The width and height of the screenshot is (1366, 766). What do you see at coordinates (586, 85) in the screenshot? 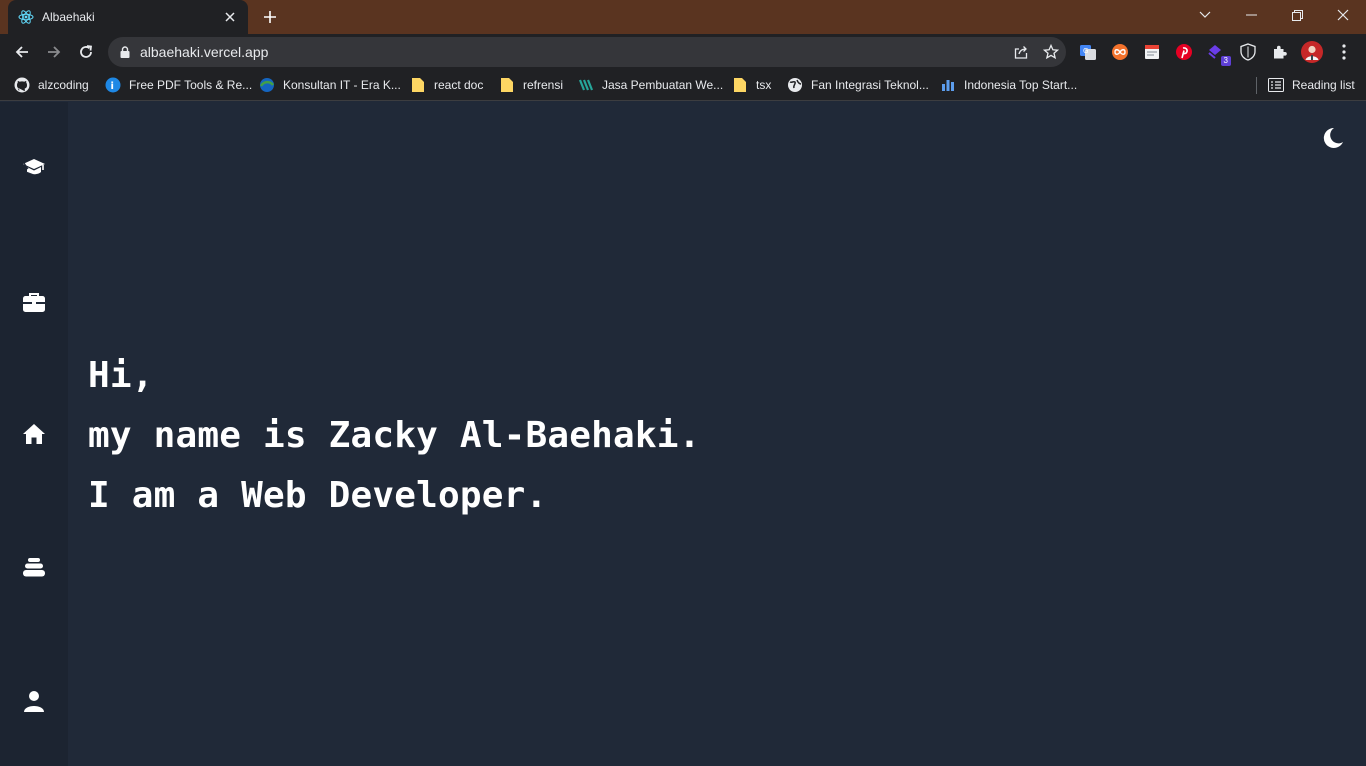
I see `site-icon` at bounding box center [586, 85].